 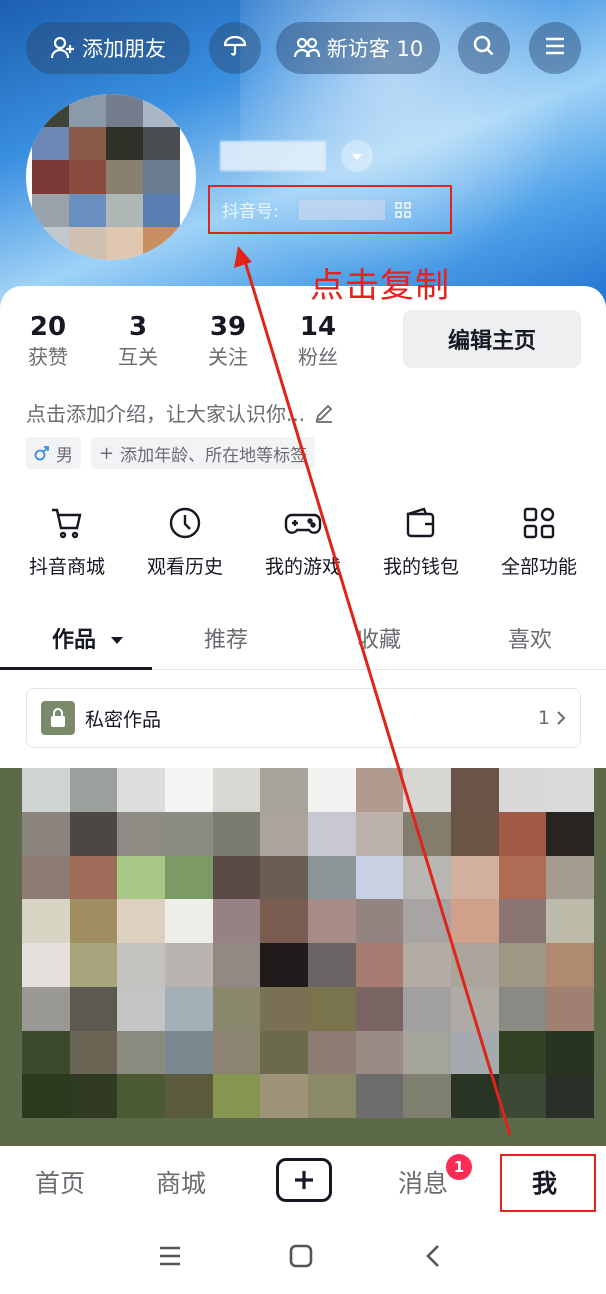 What do you see at coordinates (74, 640) in the screenshot?
I see `tab-works-label: 作品` at bounding box center [74, 640].